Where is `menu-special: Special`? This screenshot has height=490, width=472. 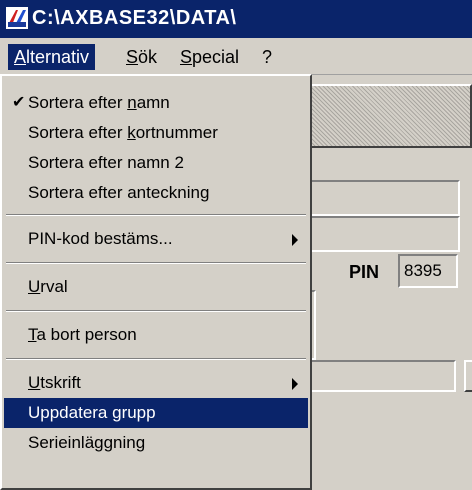 menu-special: Special is located at coordinates (209, 57).